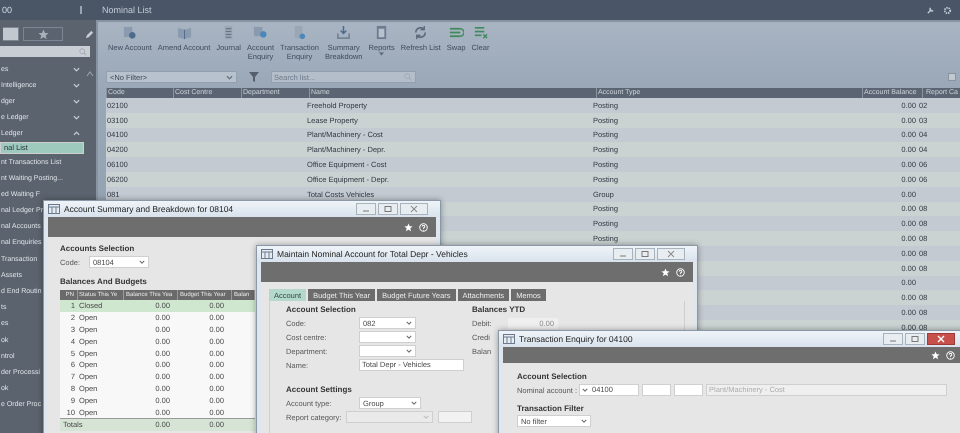  Describe the element at coordinates (127, 10) in the screenshot. I see `page-title: Nominal List` at that location.